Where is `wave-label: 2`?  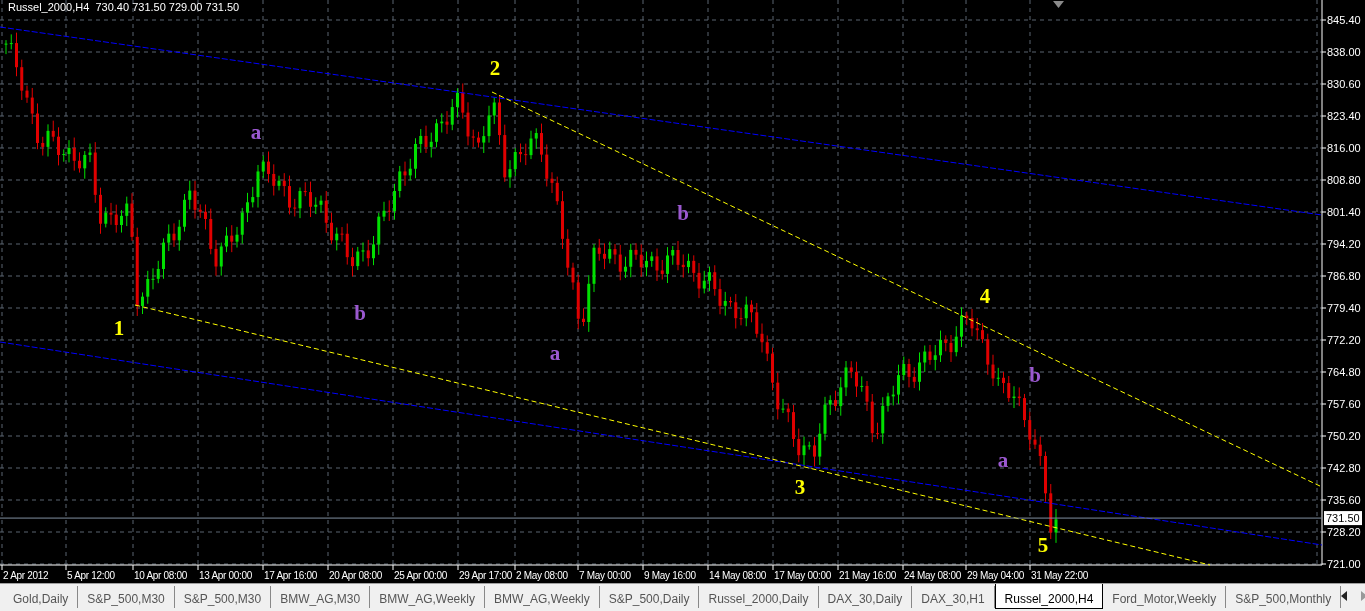
wave-label: 2 is located at coordinates (495, 68).